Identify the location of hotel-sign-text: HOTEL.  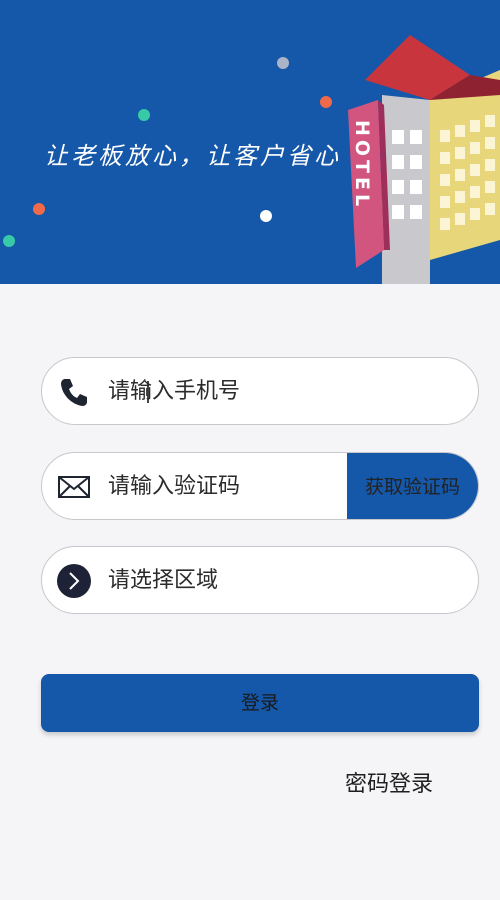
(362, 165).